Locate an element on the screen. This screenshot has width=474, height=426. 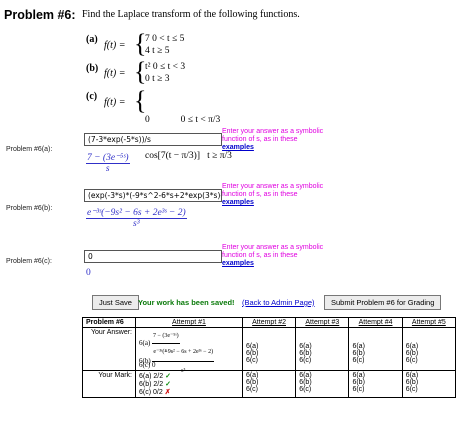
attempt-5-mark-a: 6(a) is located at coordinates (412, 375).